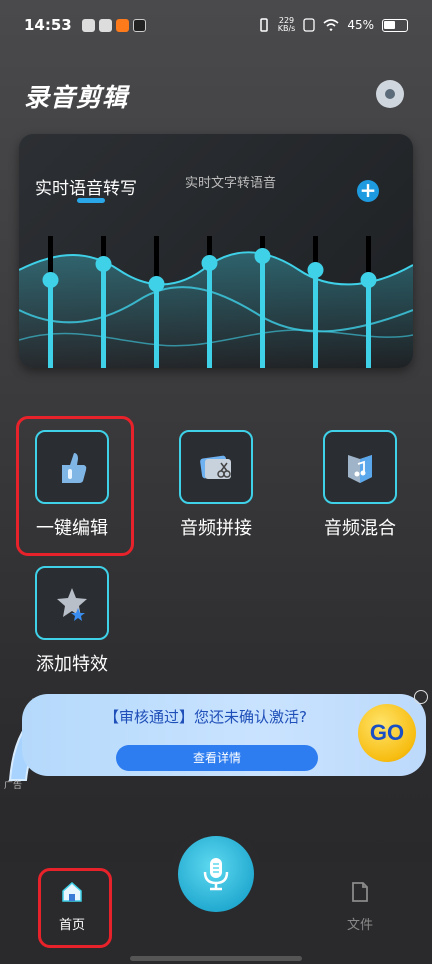  I want to click on video-notification-icon, so click(139, 25).